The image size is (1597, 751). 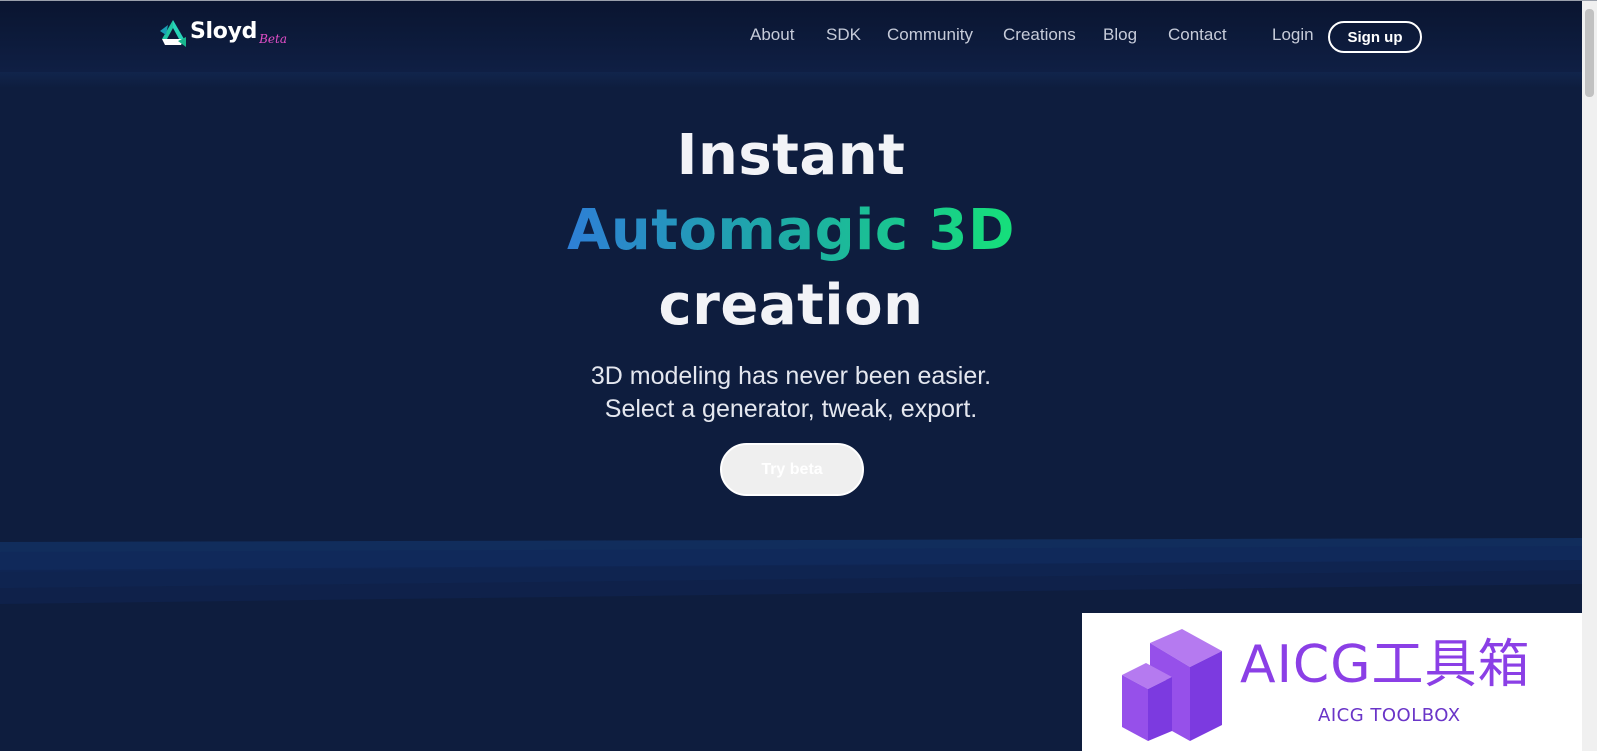 What do you see at coordinates (791, 155) in the screenshot?
I see `hero-line-instant: Instant` at bounding box center [791, 155].